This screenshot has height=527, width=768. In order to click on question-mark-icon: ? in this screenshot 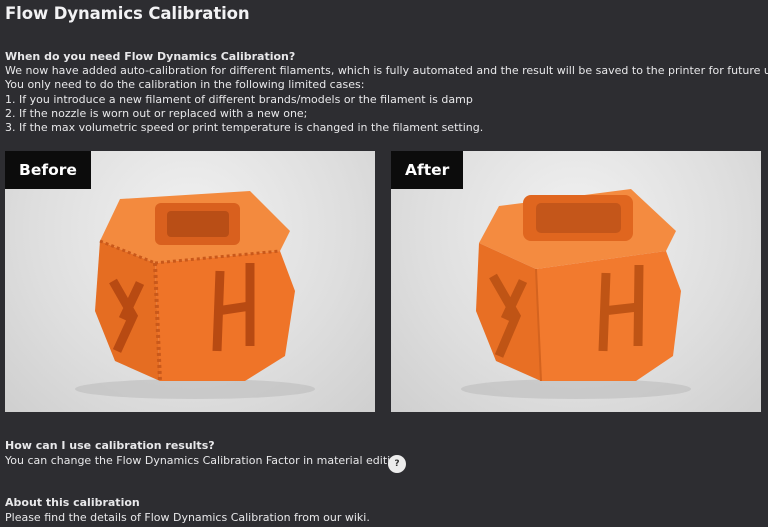, I will do `click(397, 464)`.